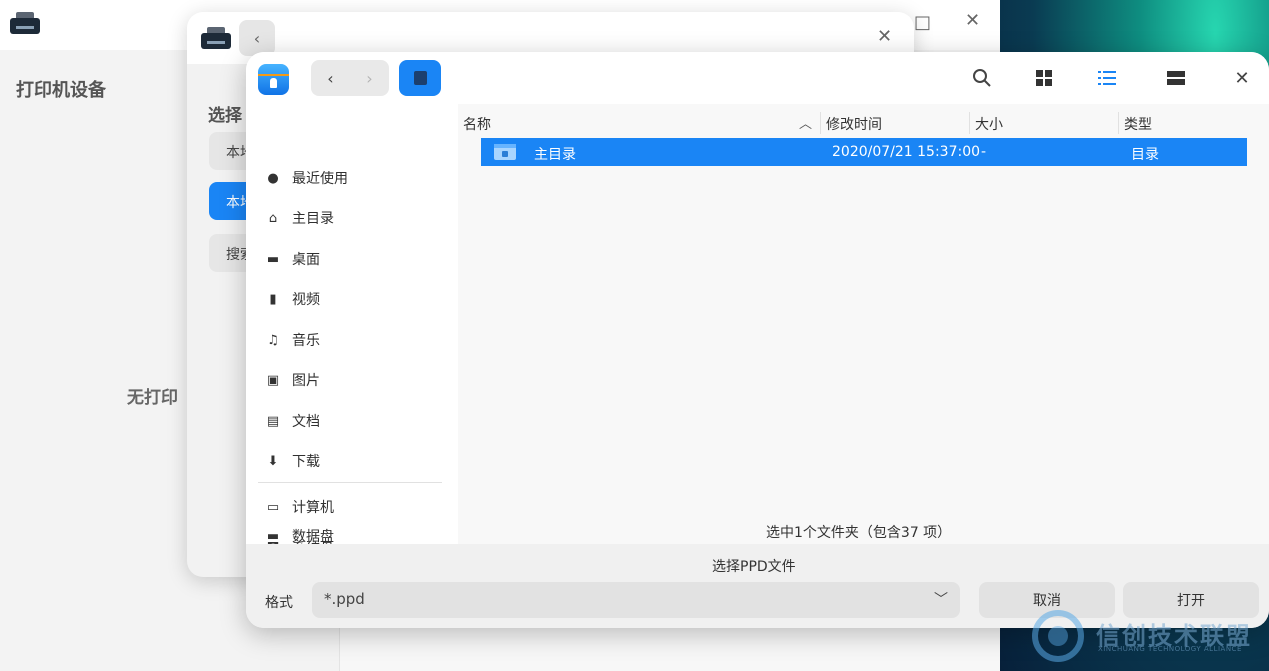  What do you see at coordinates (306, 341) in the screenshot?
I see `sidebar-item-label: 音乐` at bounding box center [306, 341].